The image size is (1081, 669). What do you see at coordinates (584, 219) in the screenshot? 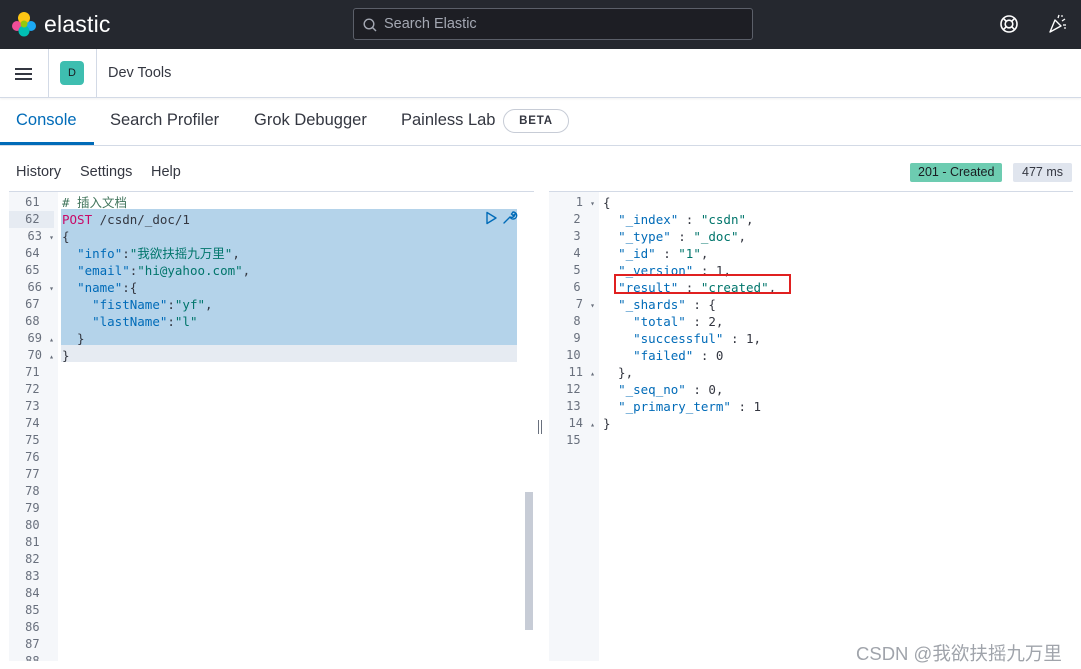
I see `line-number: 2` at bounding box center [584, 219].